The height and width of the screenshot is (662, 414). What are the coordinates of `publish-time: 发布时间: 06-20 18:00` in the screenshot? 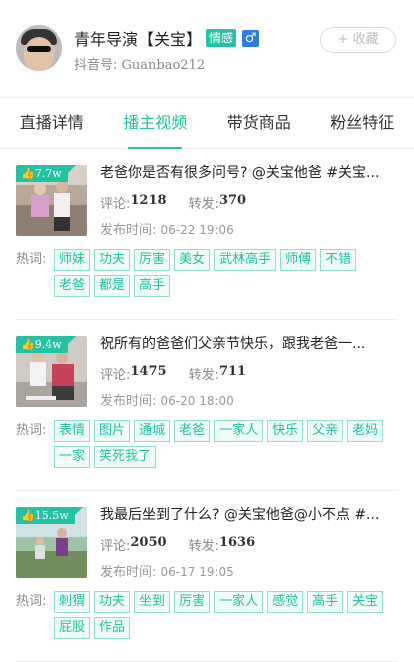 It's located at (167, 399).